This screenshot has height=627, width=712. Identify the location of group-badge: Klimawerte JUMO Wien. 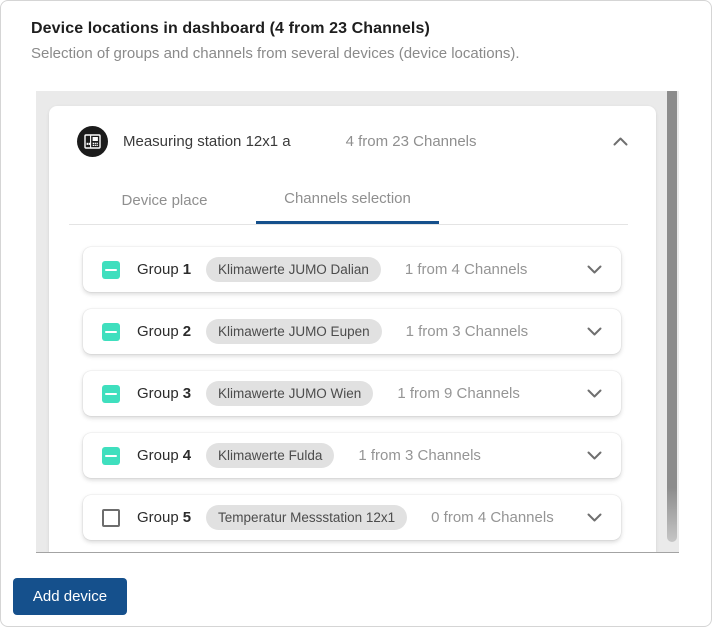
(290, 393).